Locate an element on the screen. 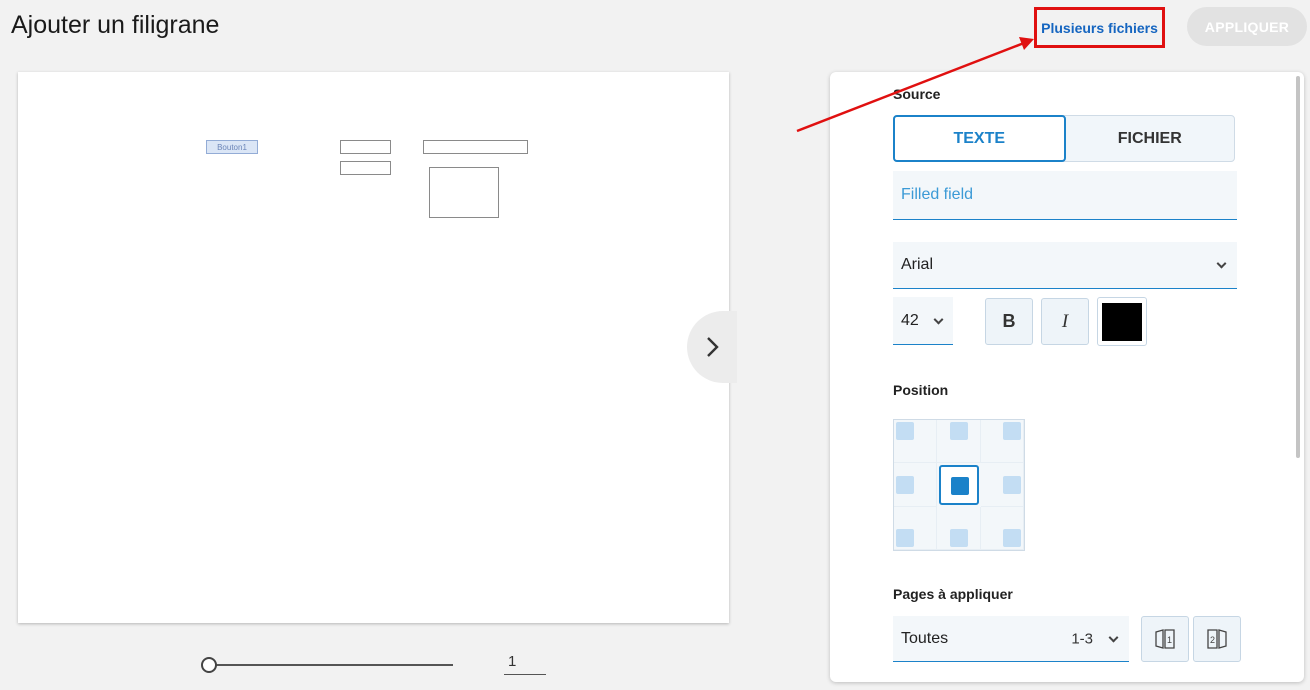 This screenshot has width=1310, height=690. position-grid is located at coordinates (959, 485).